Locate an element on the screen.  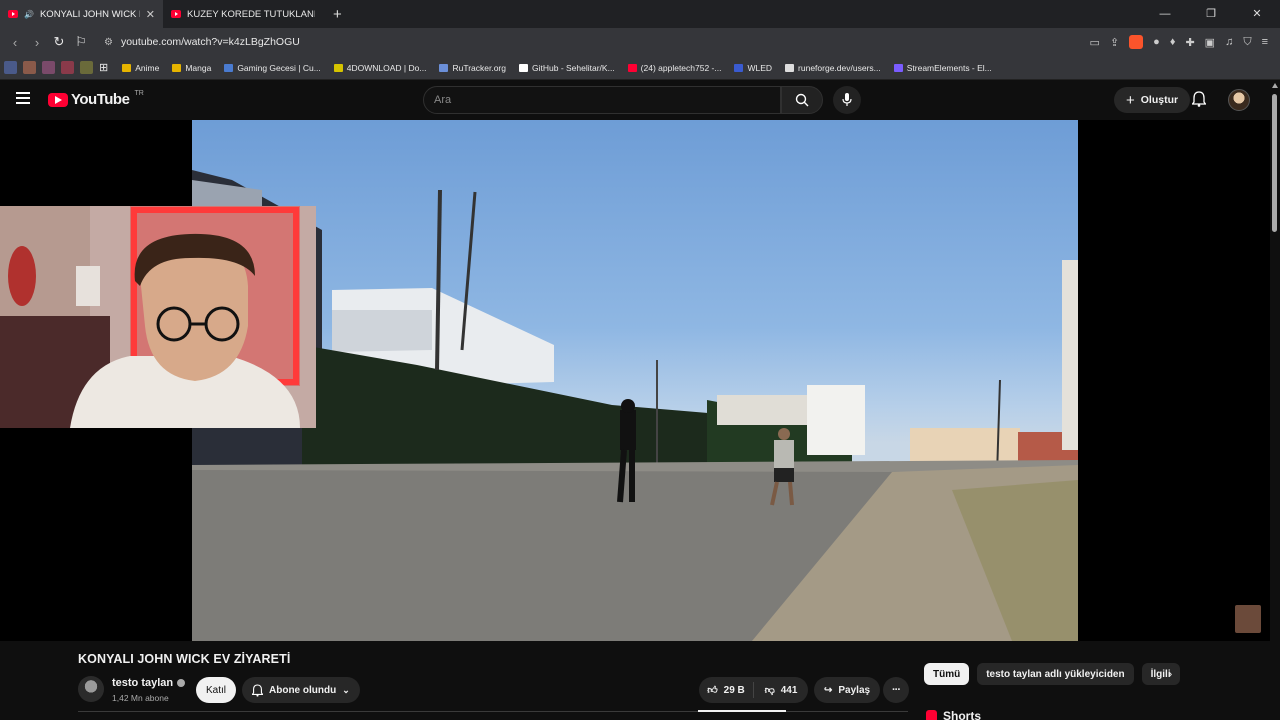
actions-underline-highlight is located at coordinates (742, 711).